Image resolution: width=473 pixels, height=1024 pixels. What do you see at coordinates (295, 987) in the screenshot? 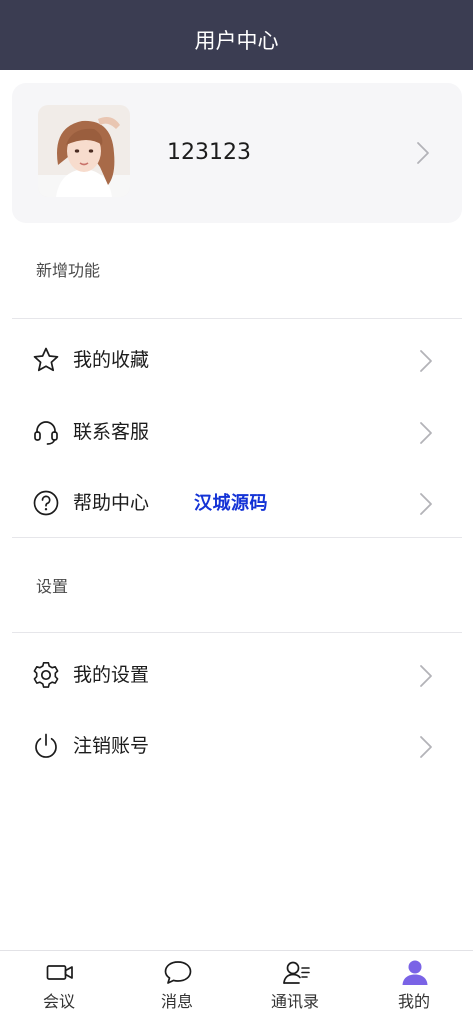
I see `tab-contacts: 通讯录` at bounding box center [295, 987].